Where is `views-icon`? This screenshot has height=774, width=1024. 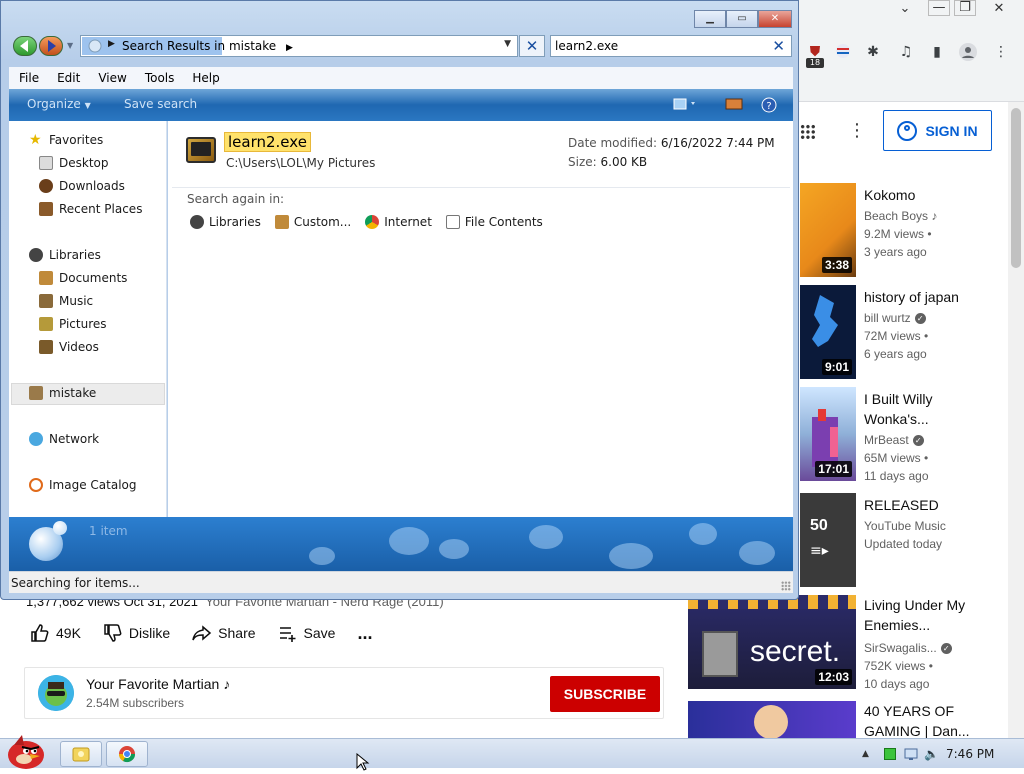
views-icon is located at coordinates (684, 104).